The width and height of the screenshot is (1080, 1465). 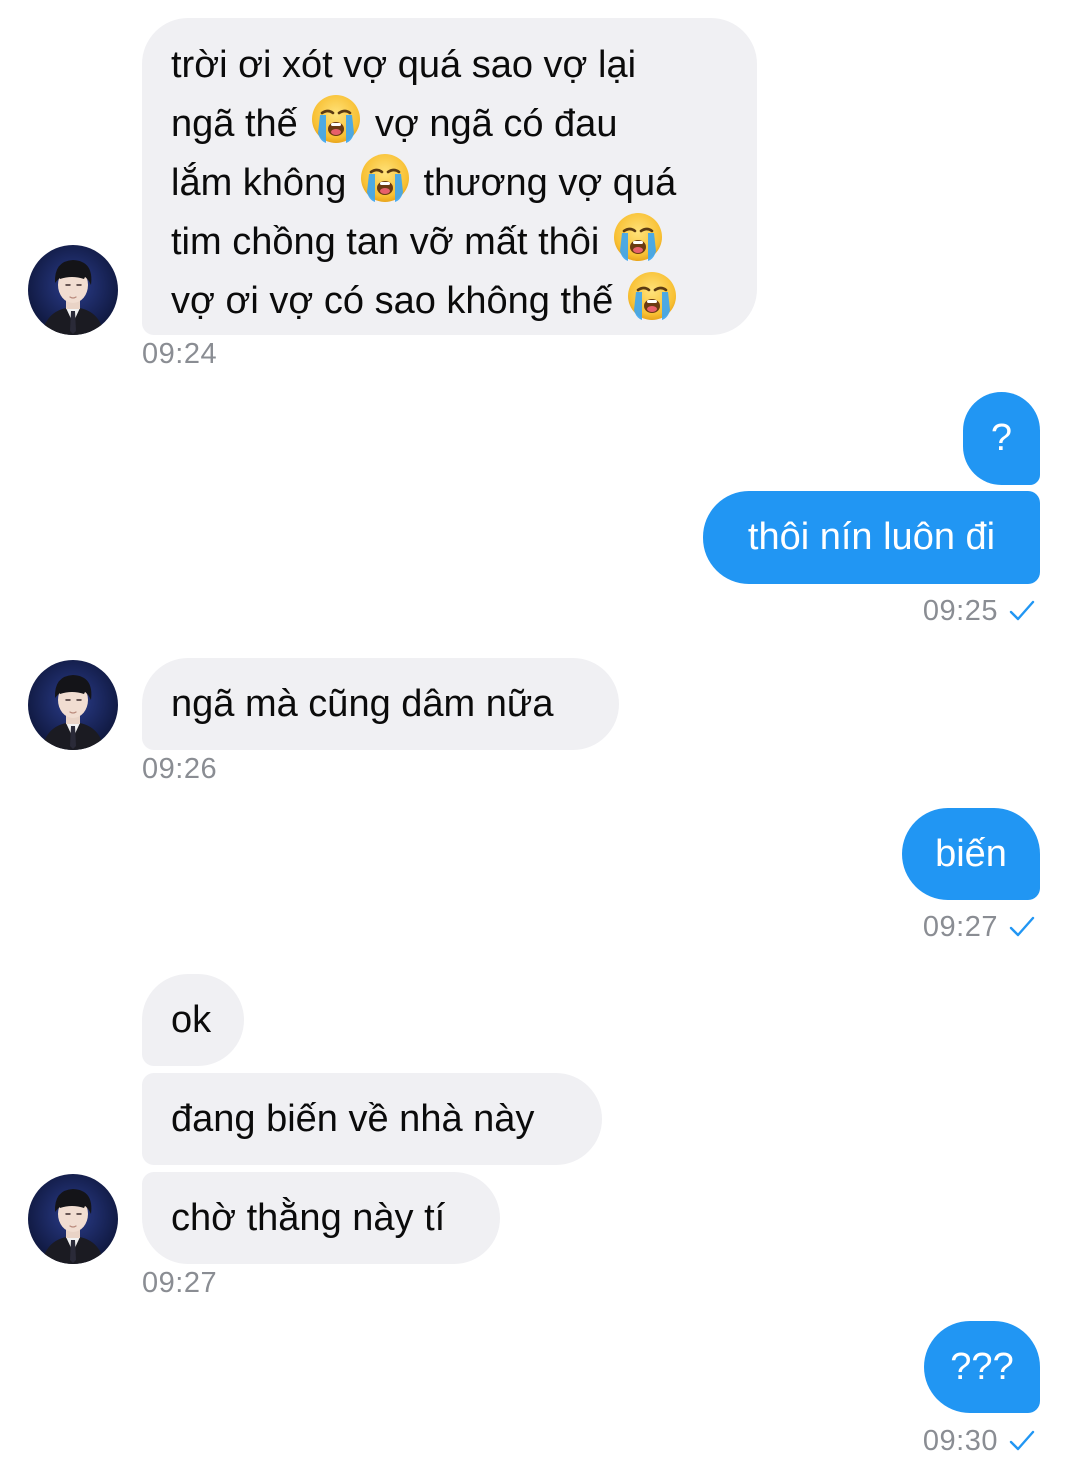 What do you see at coordinates (180, 769) in the screenshot?
I see `message-timestamp: 09:26` at bounding box center [180, 769].